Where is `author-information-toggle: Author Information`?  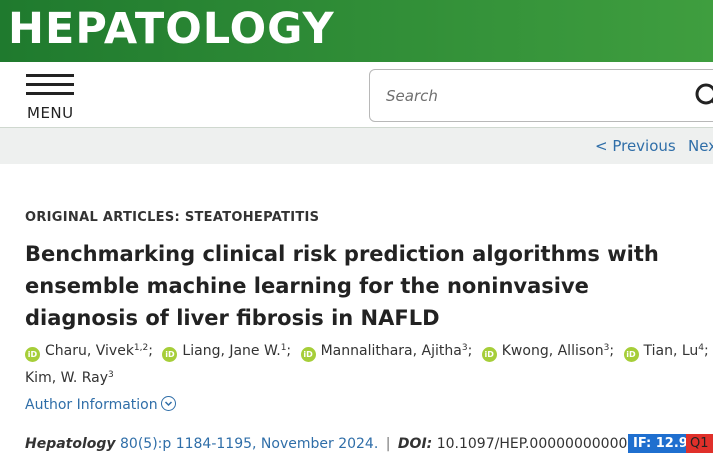
author-information-toggle: Author Information is located at coordinates (100, 404).